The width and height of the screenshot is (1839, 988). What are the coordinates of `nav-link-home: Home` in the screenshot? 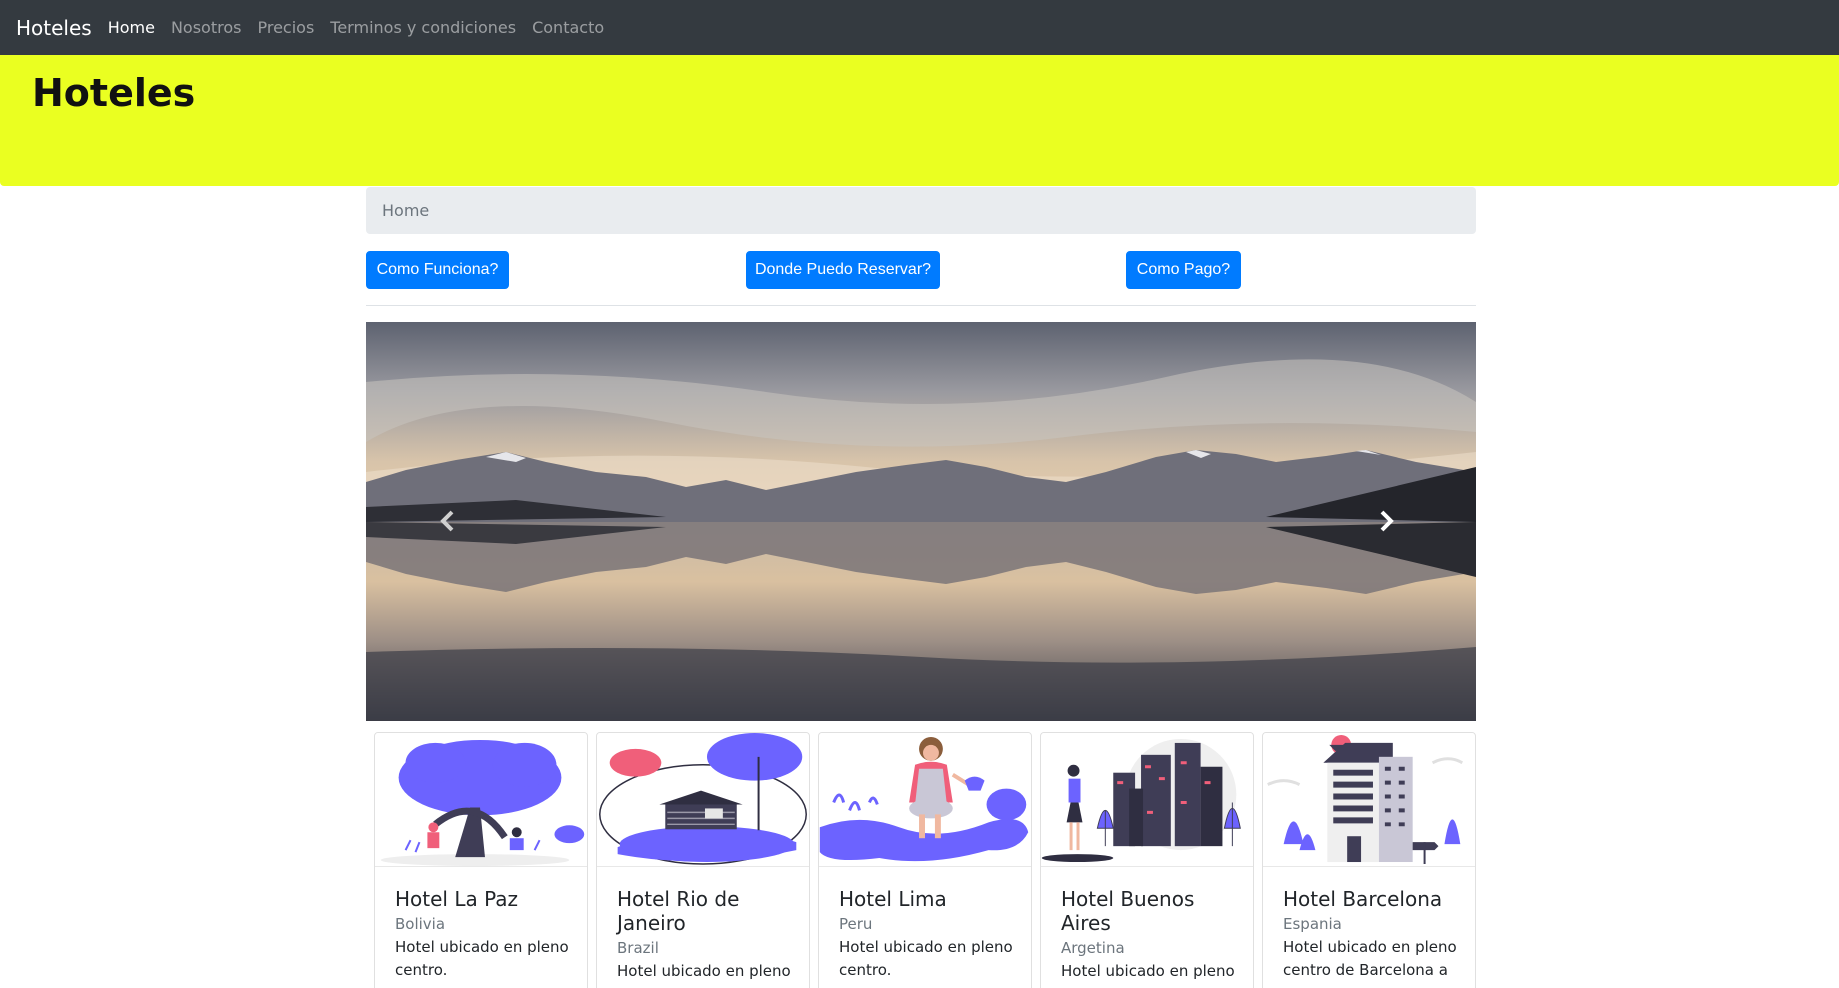 It's located at (131, 27).